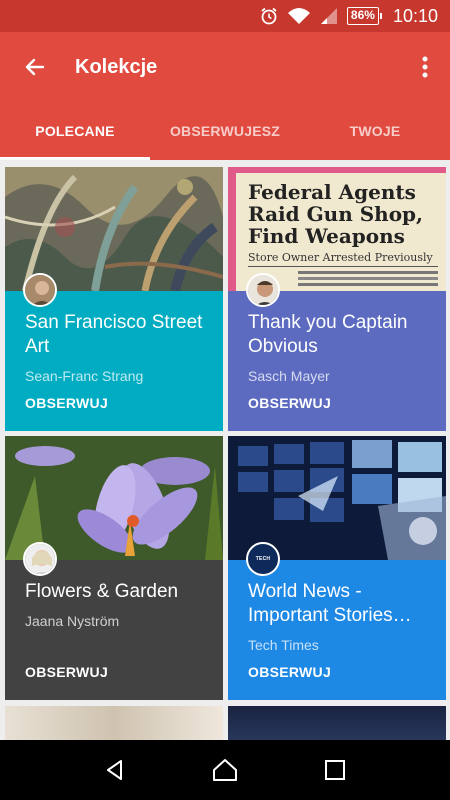  I want to click on card-author: Sasch Mayer, so click(289, 376).